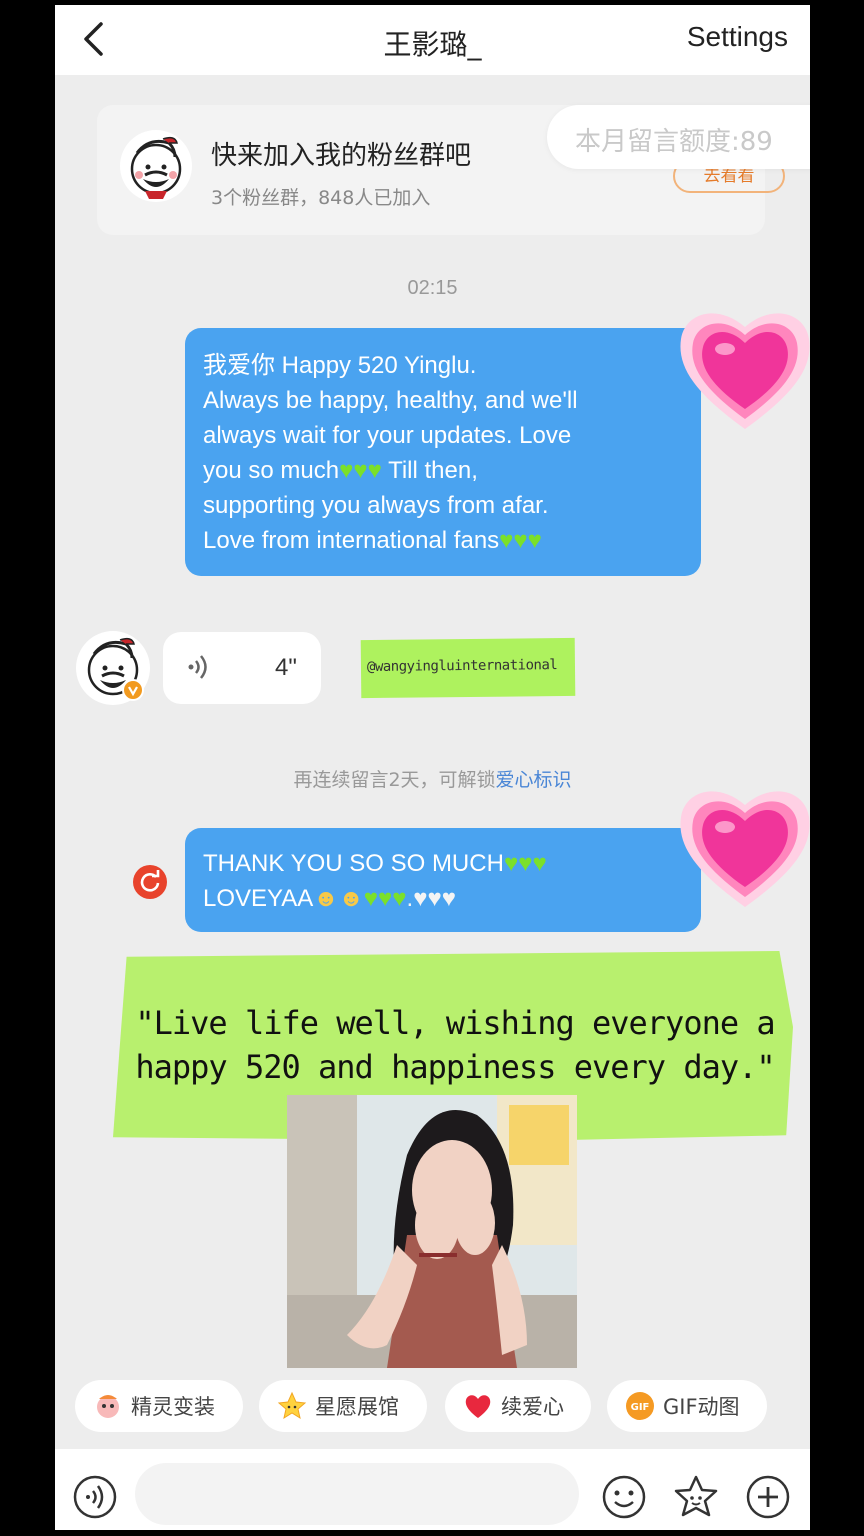  What do you see at coordinates (462, 666) in the screenshot?
I see `watermark-text: @wangyingluinternational` at bounding box center [462, 666].